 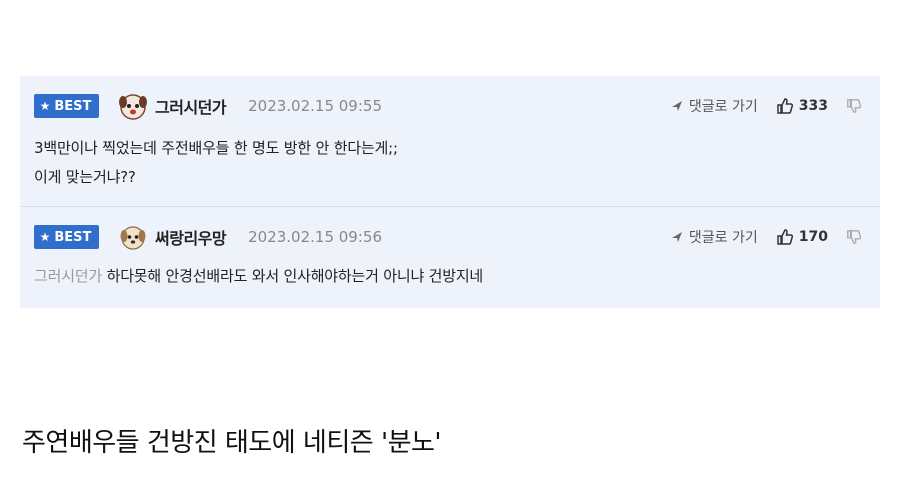 I want to click on comment-nickname: 써랑리우망, so click(x=191, y=237).